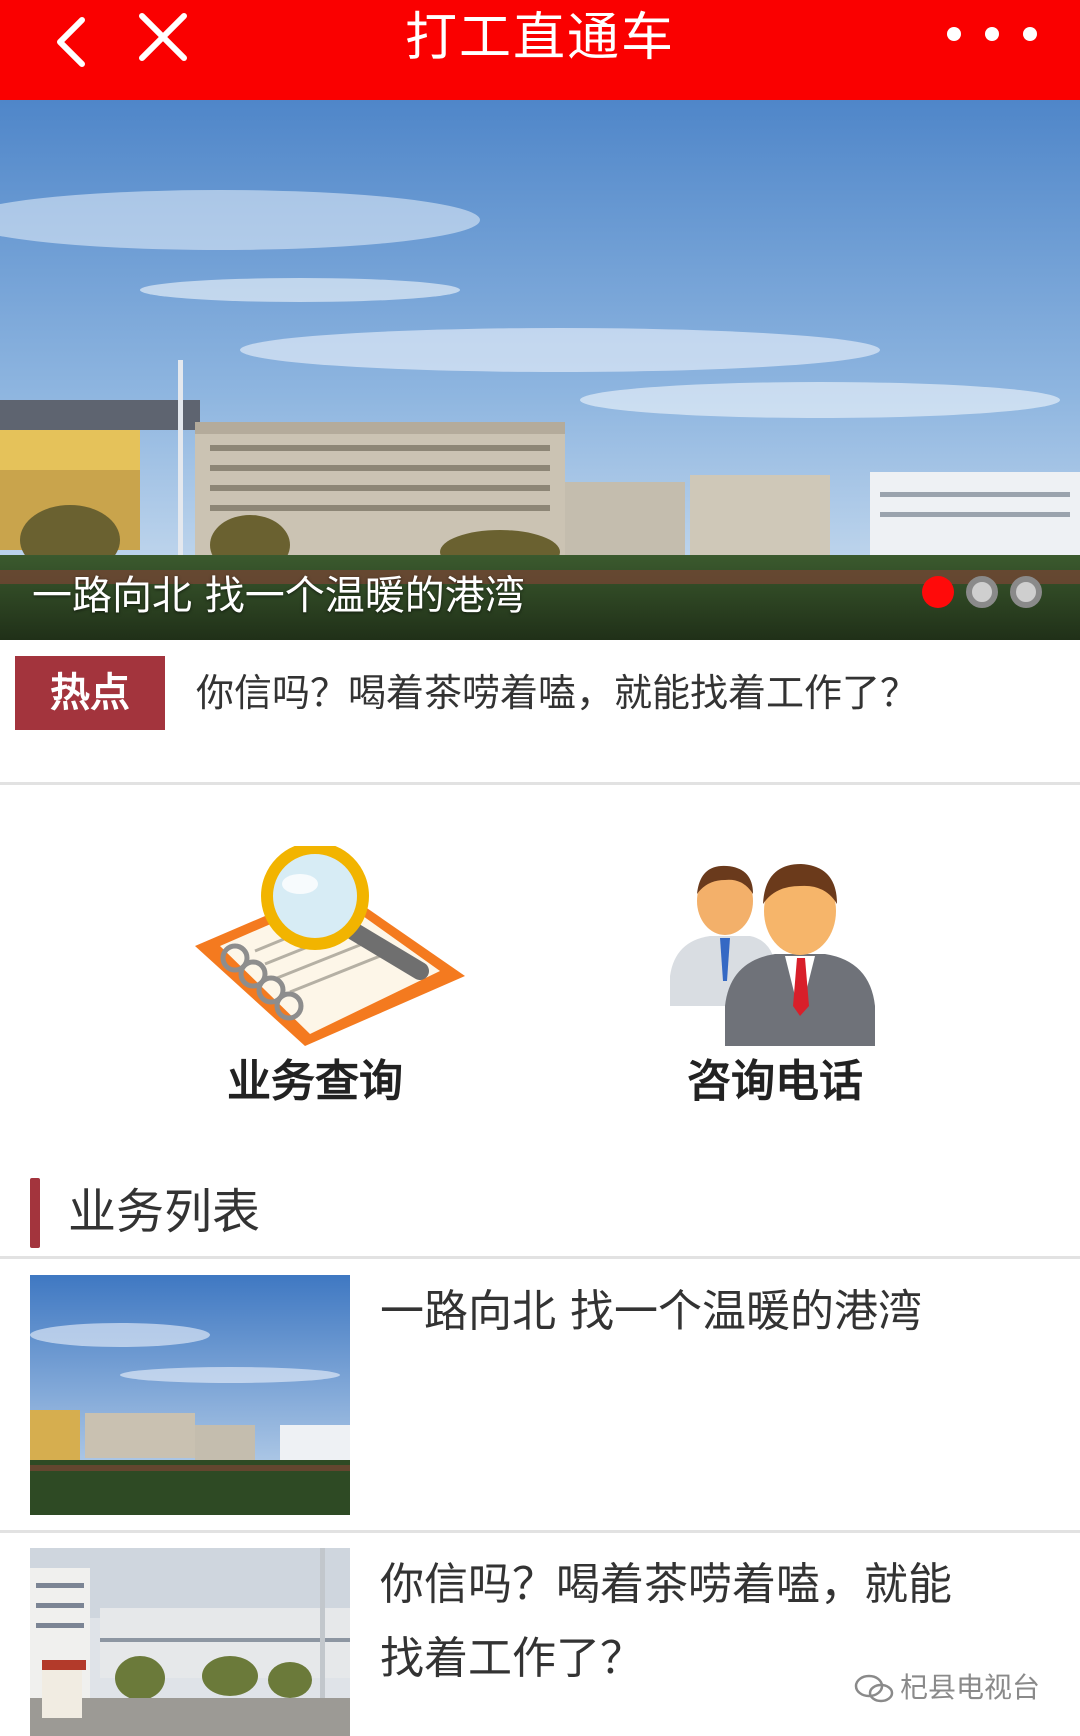 The image size is (1080, 1736). I want to click on carousel-dot-active, so click(938, 592).